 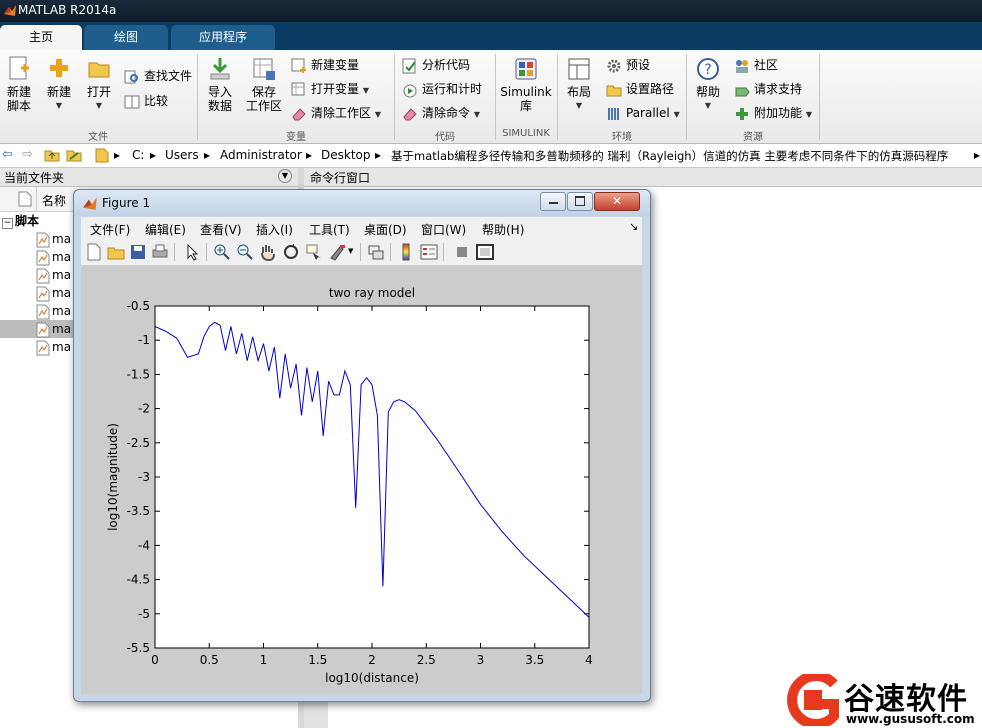 I want to click on simulink-library-button: Simulink 库, so click(x=526, y=84).